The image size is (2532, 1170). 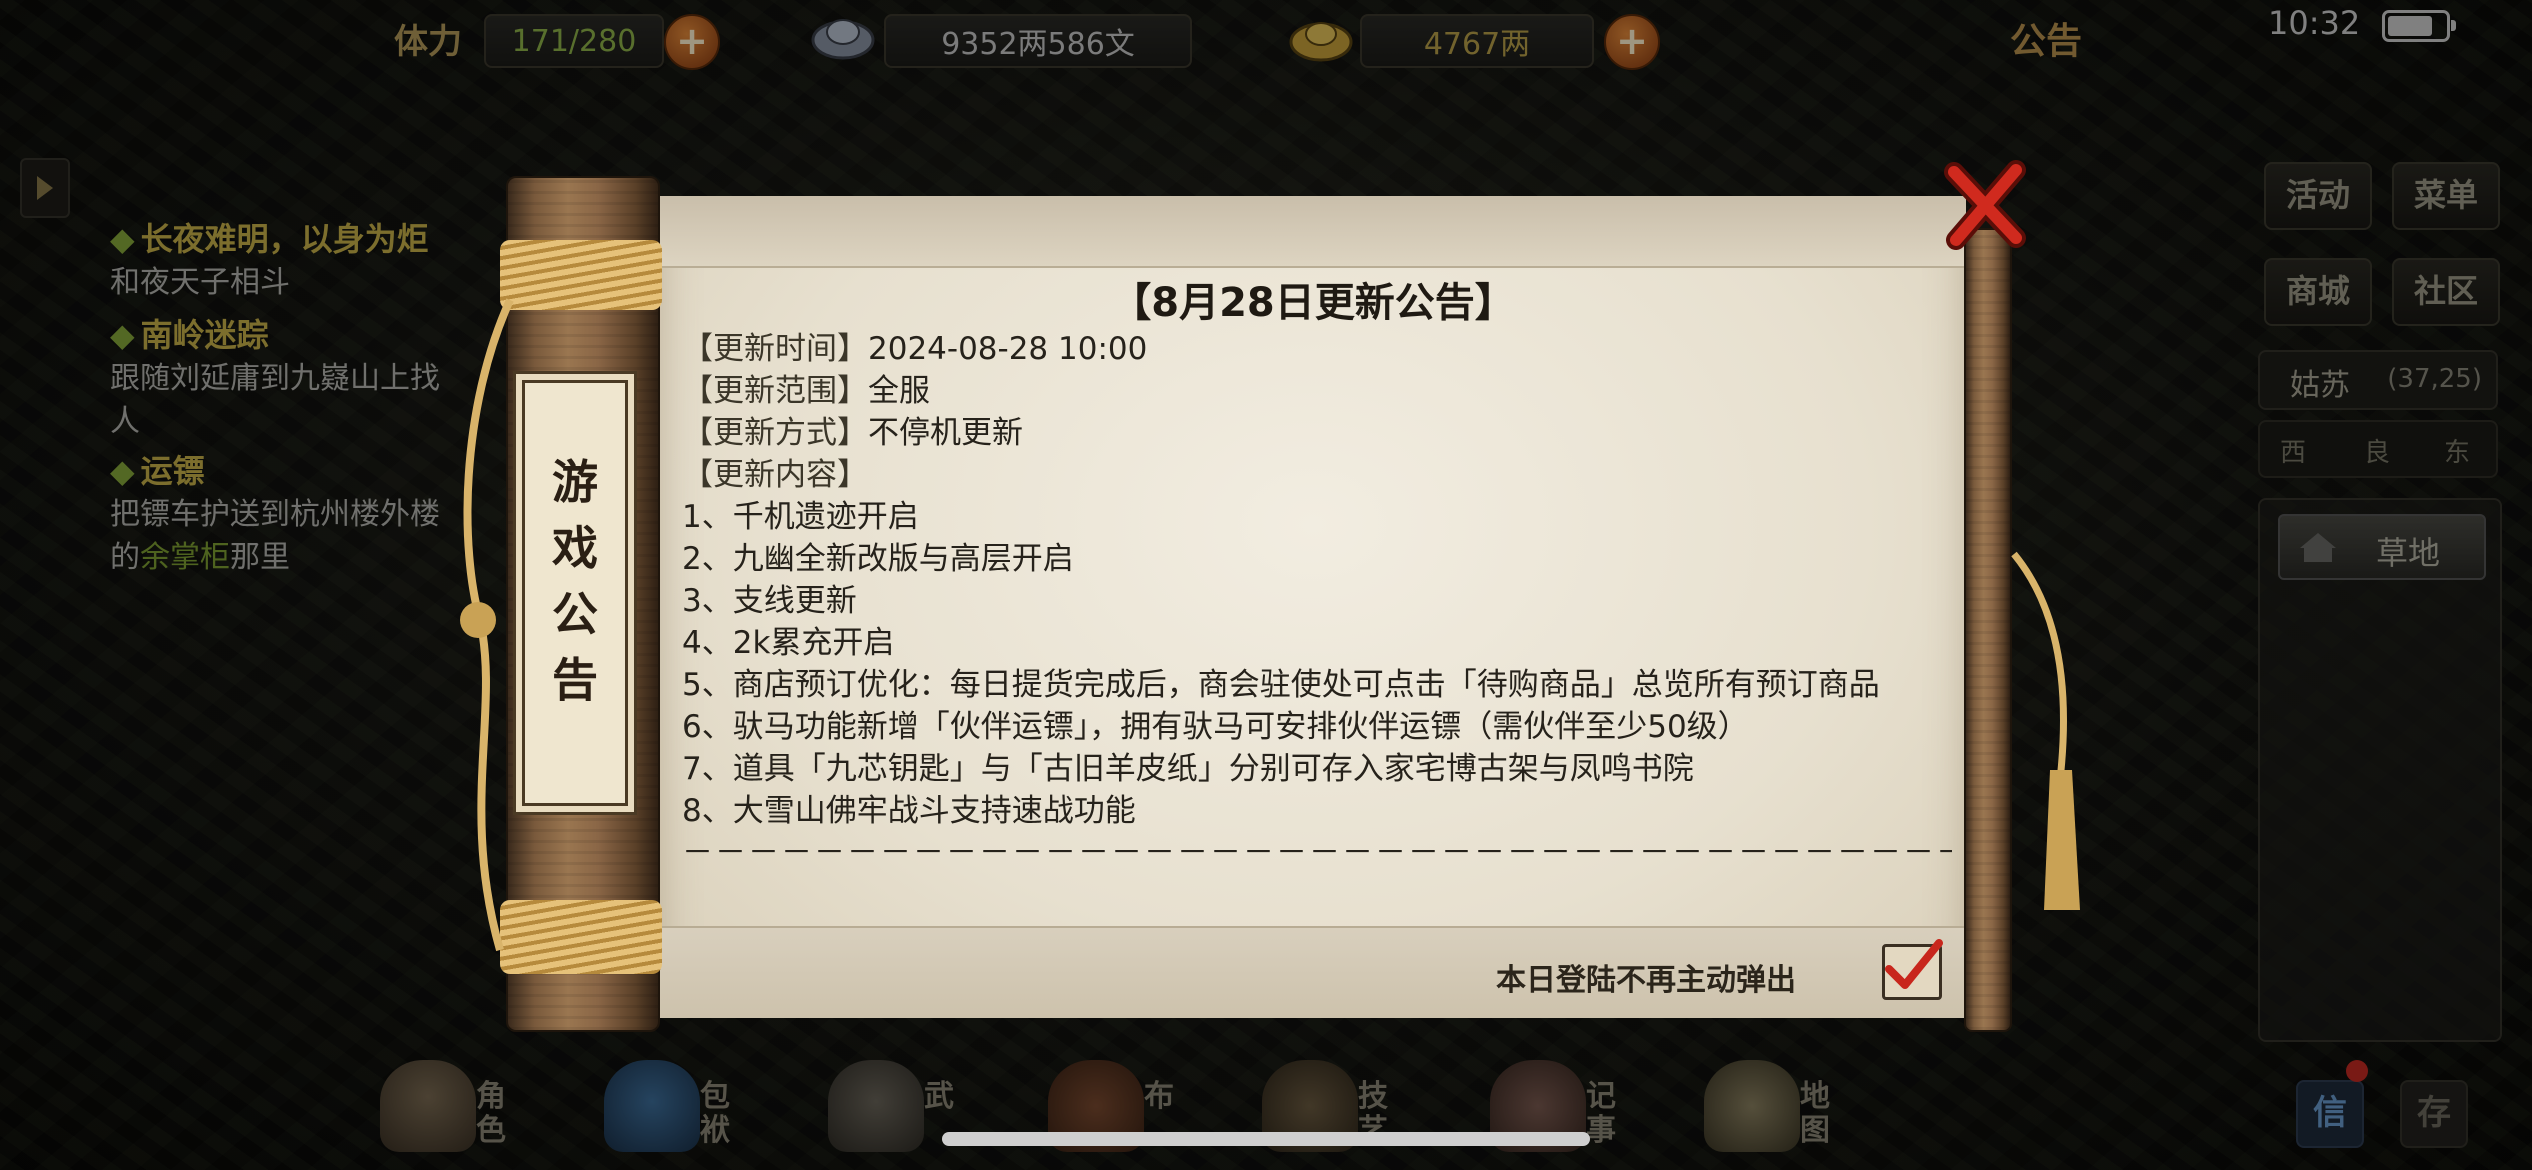 I want to click on meta-update-method: 【更新方式】不停机更新, so click(x=1317, y=433).